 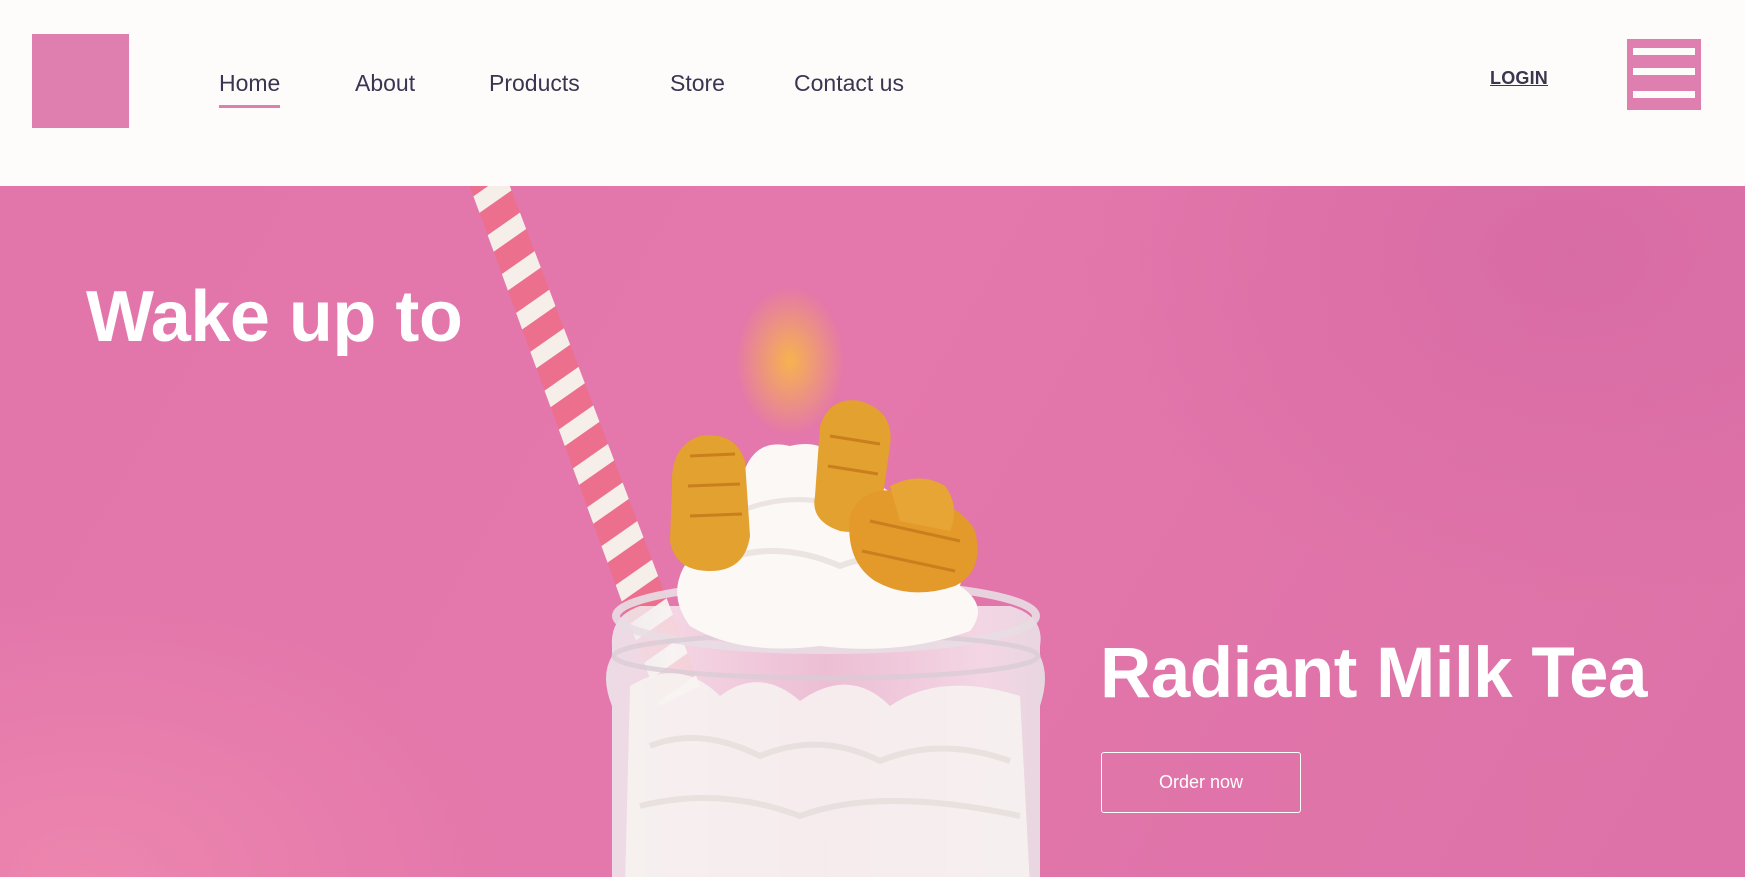 What do you see at coordinates (534, 83) in the screenshot?
I see `nav-products: Products` at bounding box center [534, 83].